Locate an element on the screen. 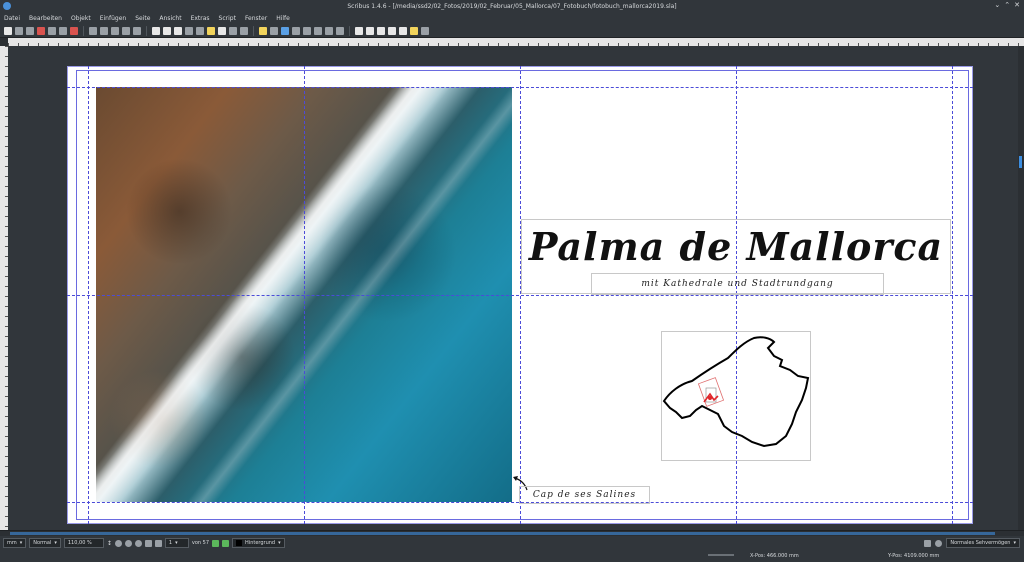 Image resolution: width=1024 pixels, height=562 pixels. photo-caption: Cap de ses Salines is located at coordinates (584, 495).